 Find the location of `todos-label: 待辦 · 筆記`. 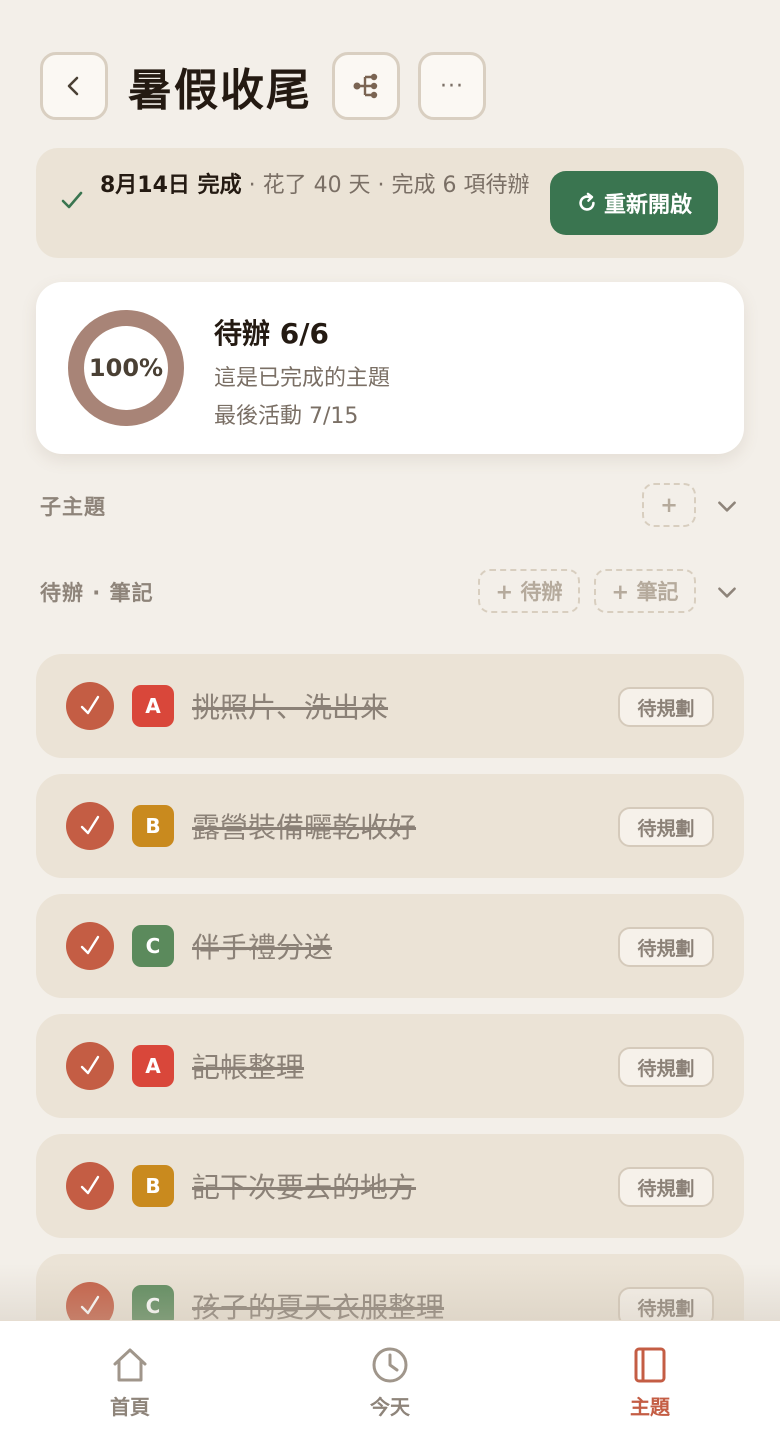

todos-label: 待辦 · 筆記 is located at coordinates (97, 593).